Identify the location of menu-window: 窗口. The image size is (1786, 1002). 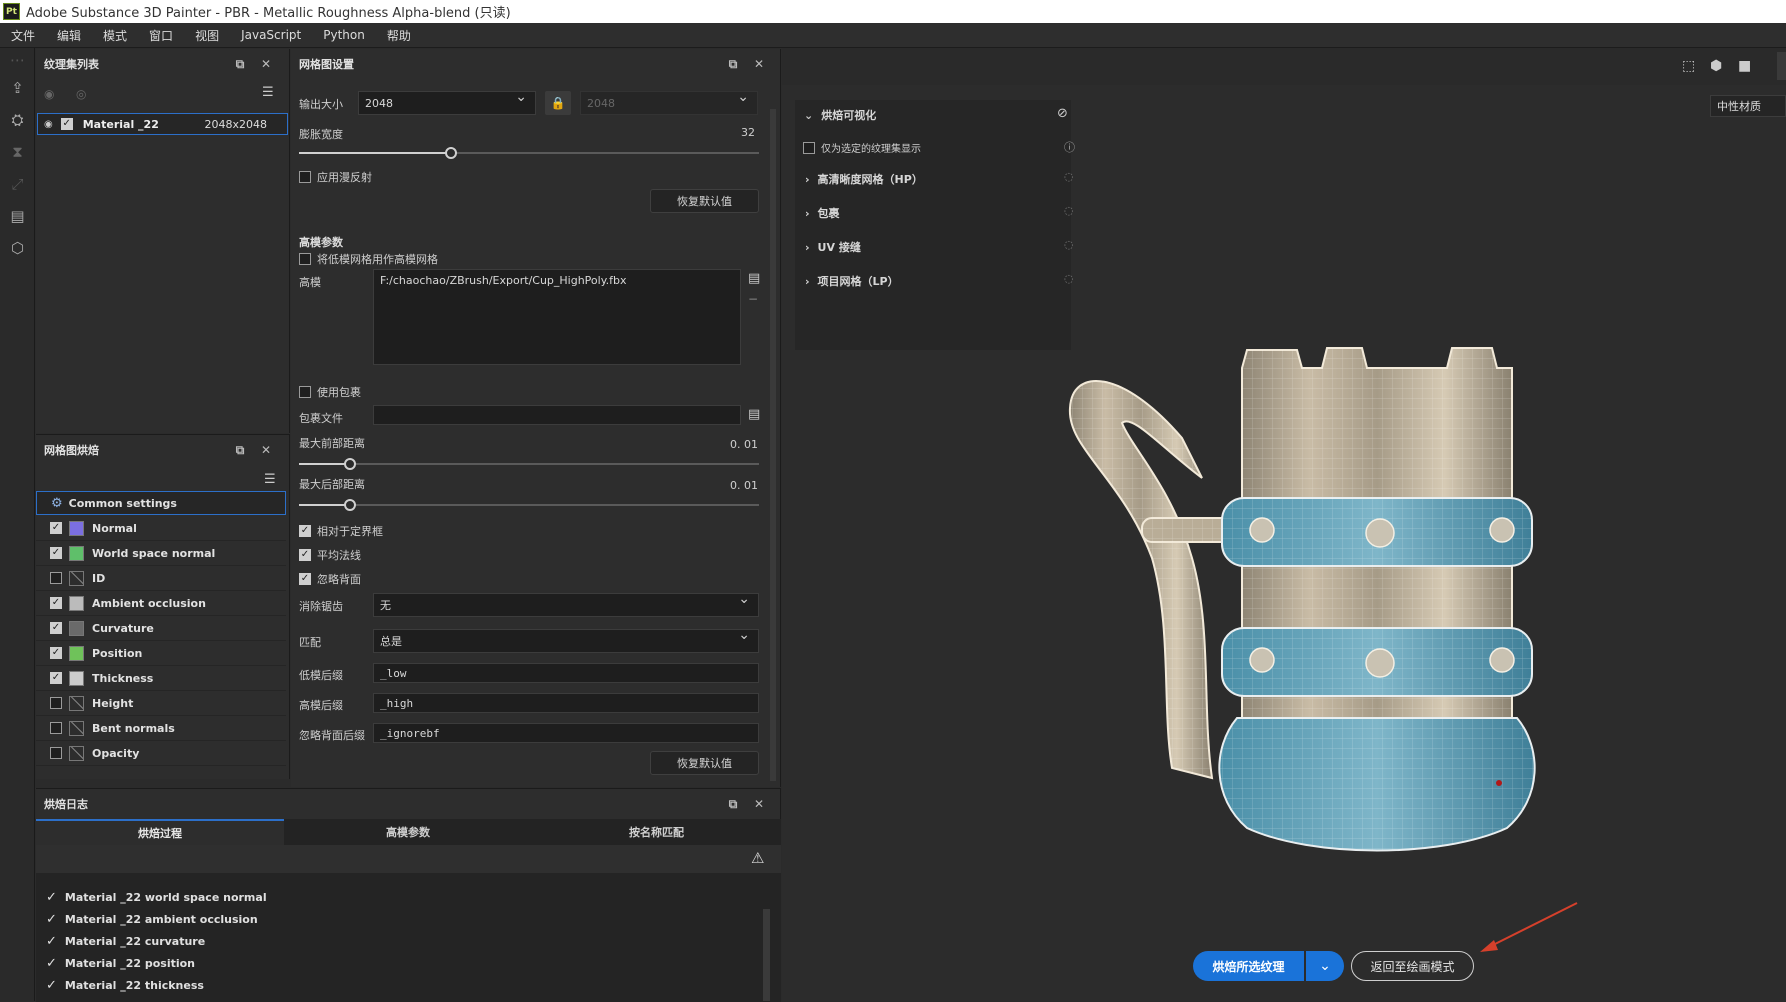
(161, 35).